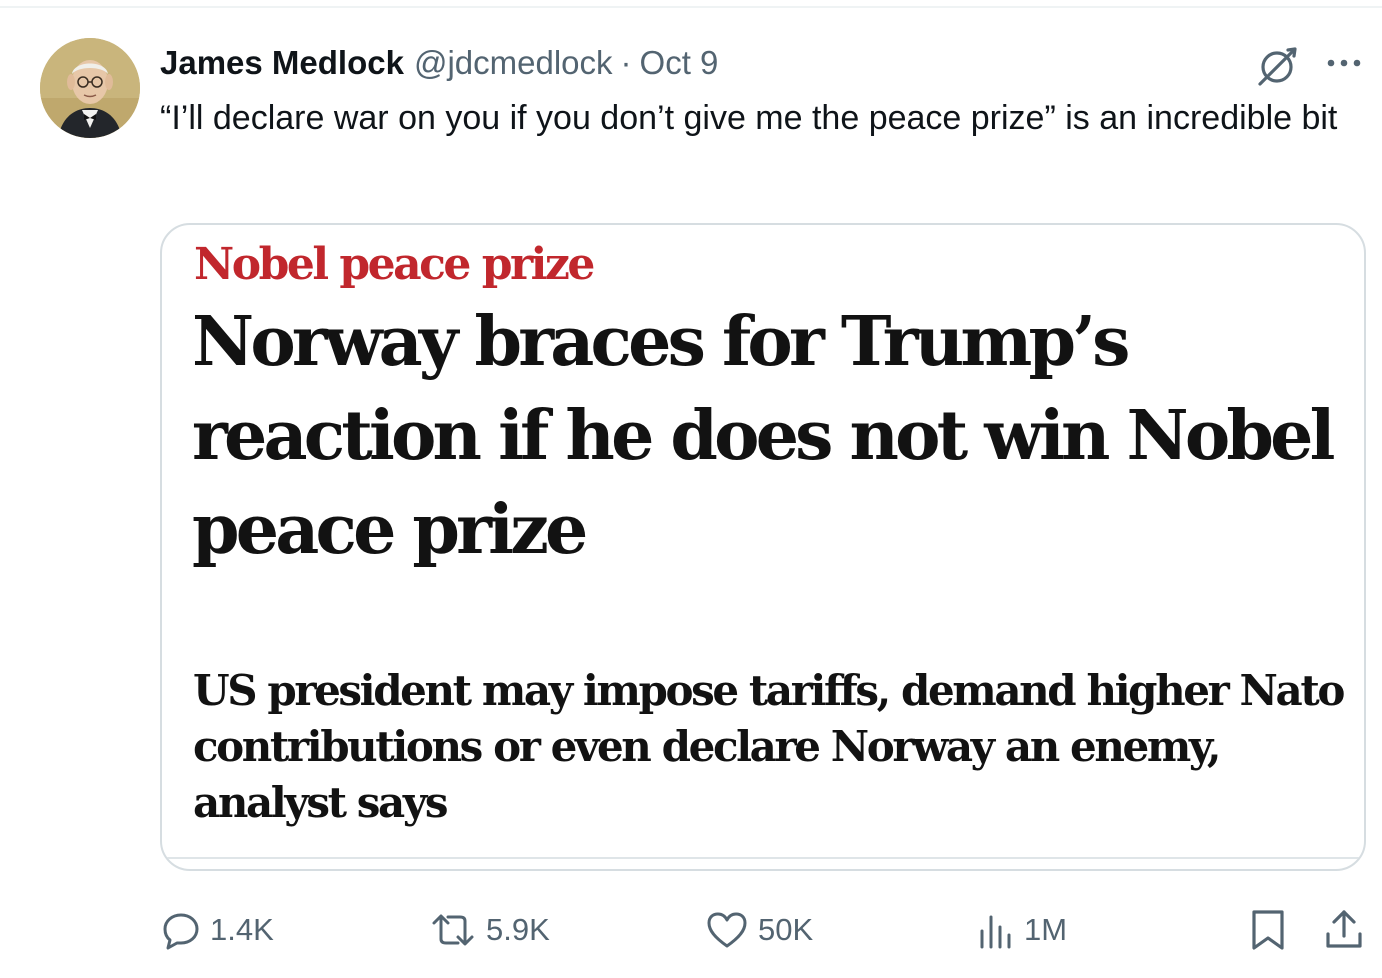  What do you see at coordinates (727, 930) in the screenshot?
I see `heart-icon` at bounding box center [727, 930].